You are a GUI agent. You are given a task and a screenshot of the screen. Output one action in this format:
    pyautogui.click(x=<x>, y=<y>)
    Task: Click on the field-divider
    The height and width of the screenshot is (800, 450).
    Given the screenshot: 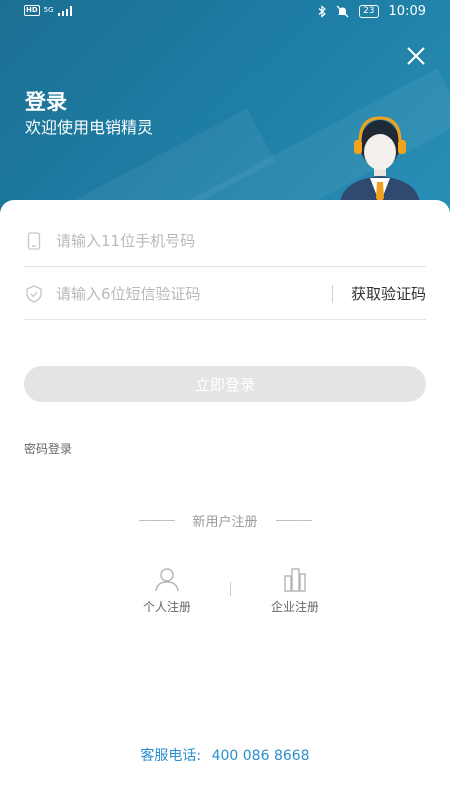 What is the action you would take?
    pyautogui.click(x=332, y=293)
    